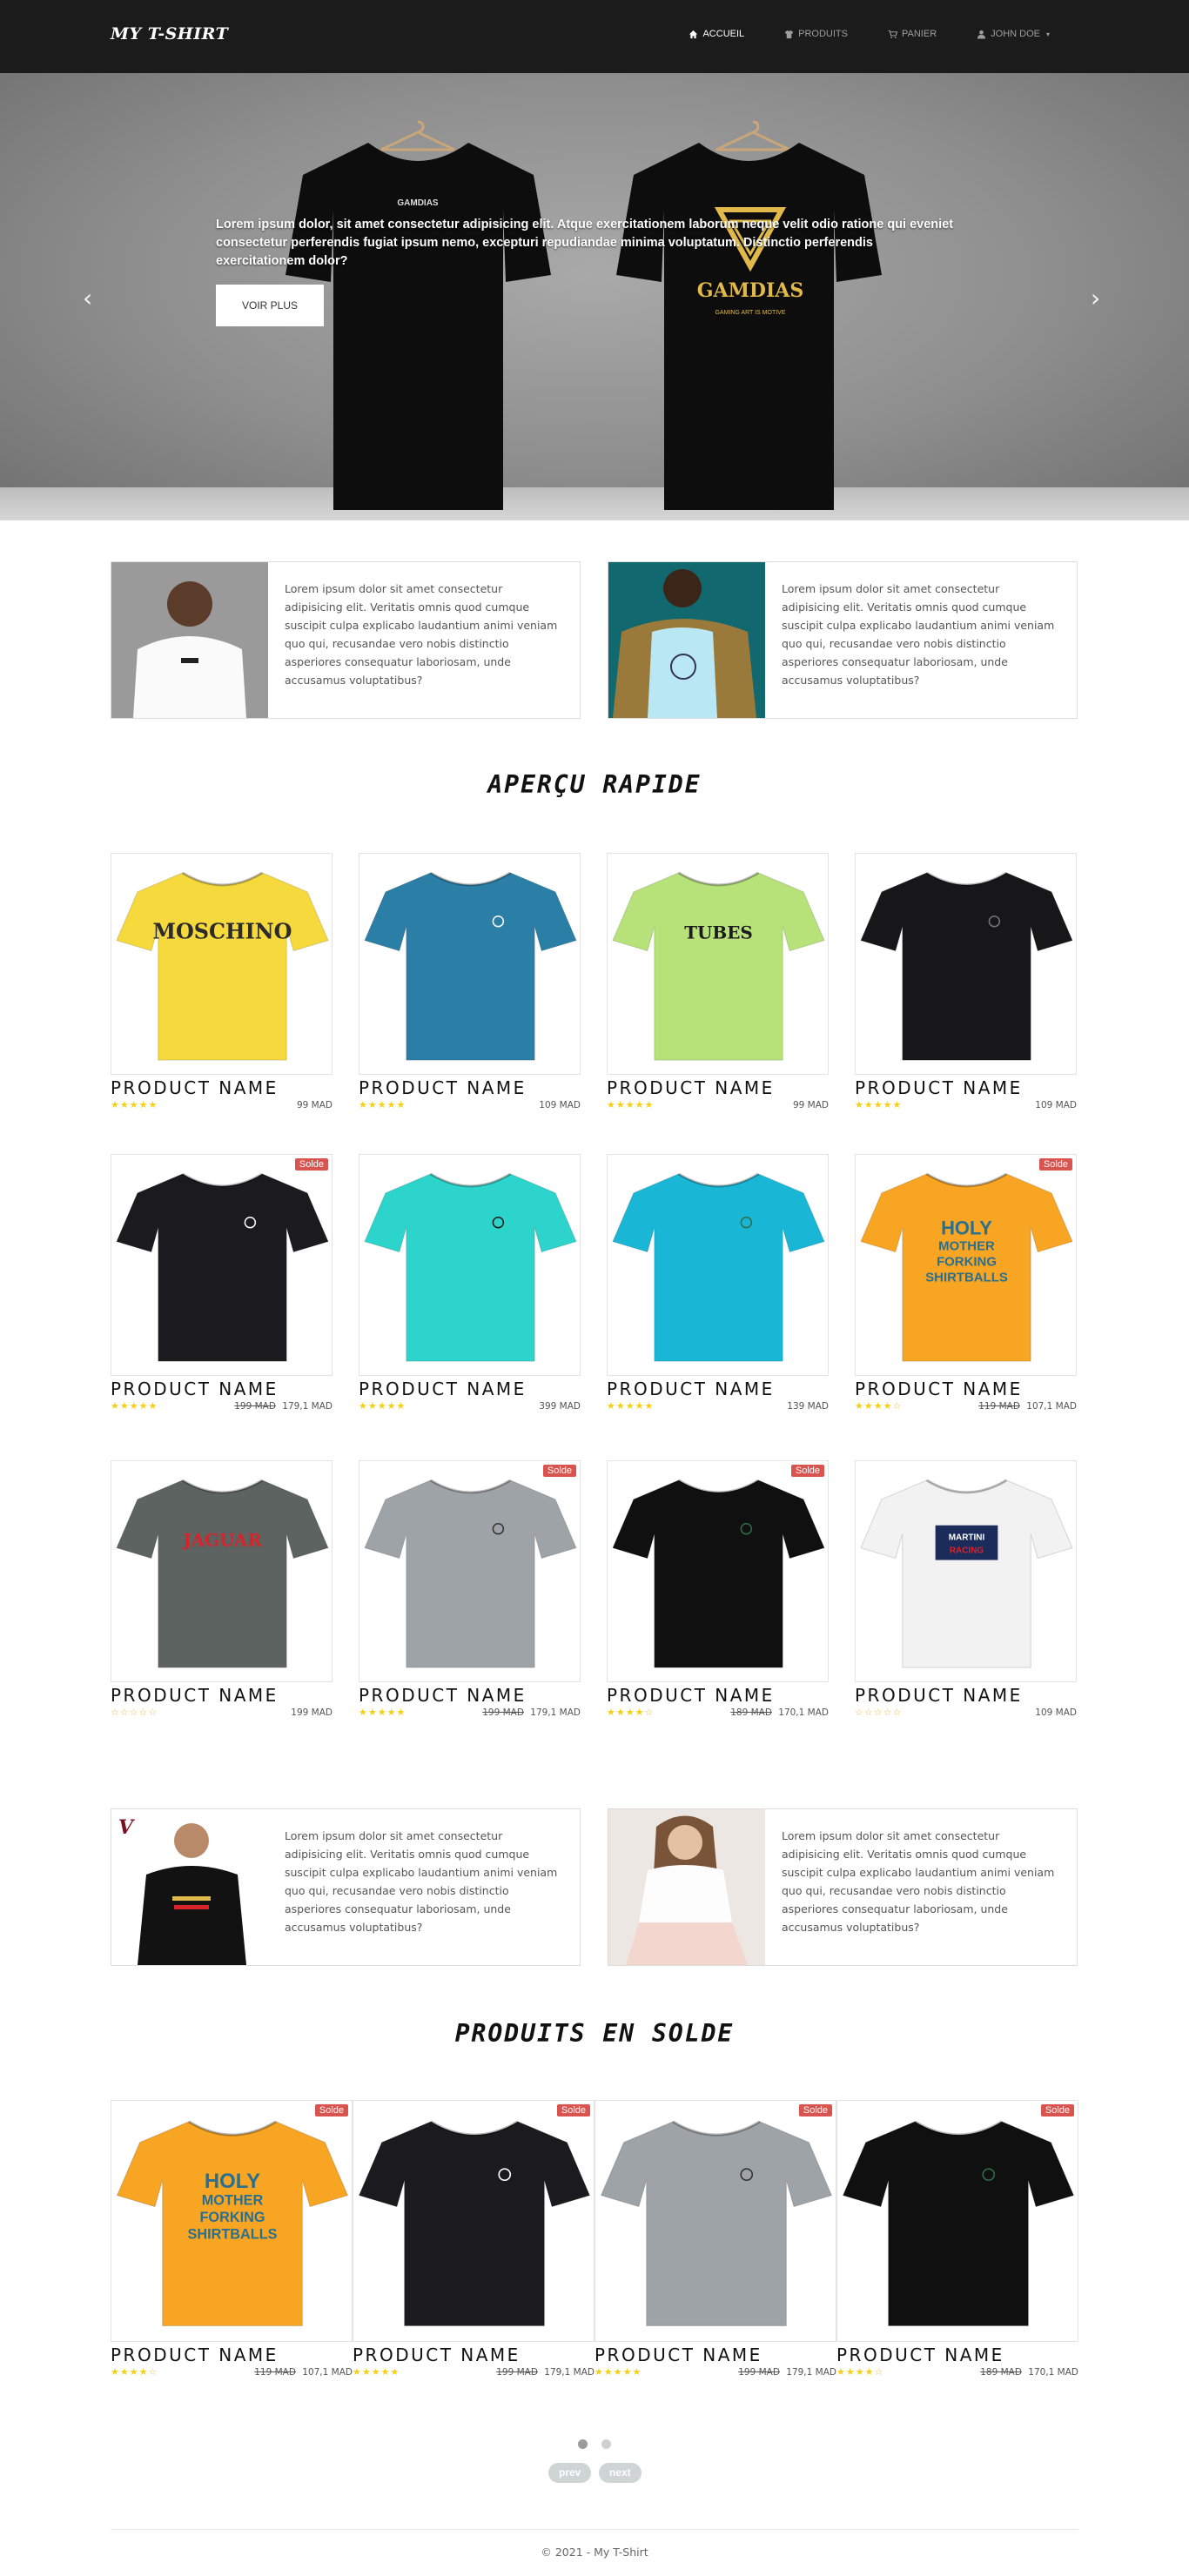 The height and width of the screenshot is (2576, 1189). What do you see at coordinates (716, 34) in the screenshot?
I see `nav-accueil: ACCUEIL` at bounding box center [716, 34].